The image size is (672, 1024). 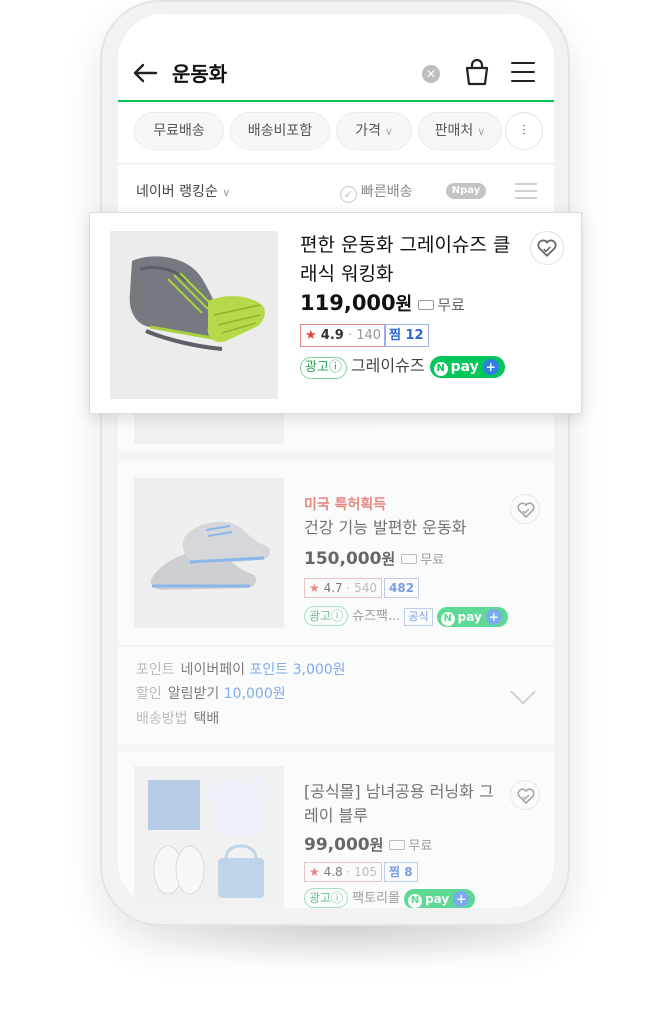 What do you see at coordinates (404, 528) in the screenshot?
I see `product-title: 건강 기능 발편한 운동화` at bounding box center [404, 528].